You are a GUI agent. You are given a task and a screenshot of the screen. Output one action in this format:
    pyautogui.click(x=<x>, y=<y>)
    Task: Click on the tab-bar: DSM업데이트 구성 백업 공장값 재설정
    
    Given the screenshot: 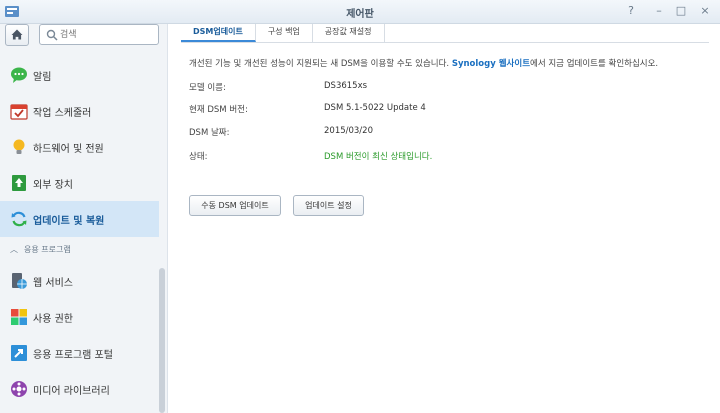 What is the action you would take?
    pyautogui.click(x=283, y=33)
    